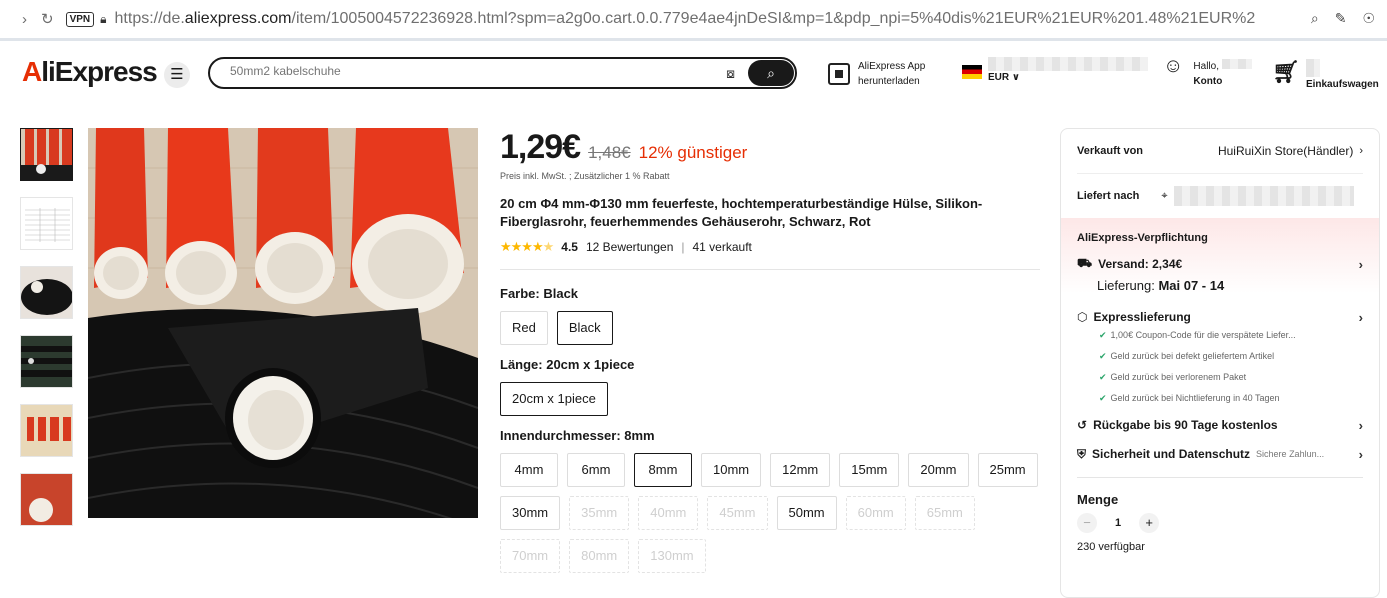  I want to click on camera-search-icon: ⧇, so click(730, 73).